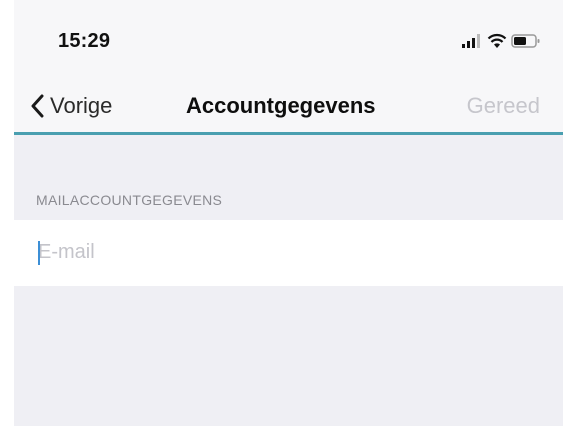 This screenshot has height=426, width=563. Describe the element at coordinates (39, 253) in the screenshot. I see `text-cursor` at that location.